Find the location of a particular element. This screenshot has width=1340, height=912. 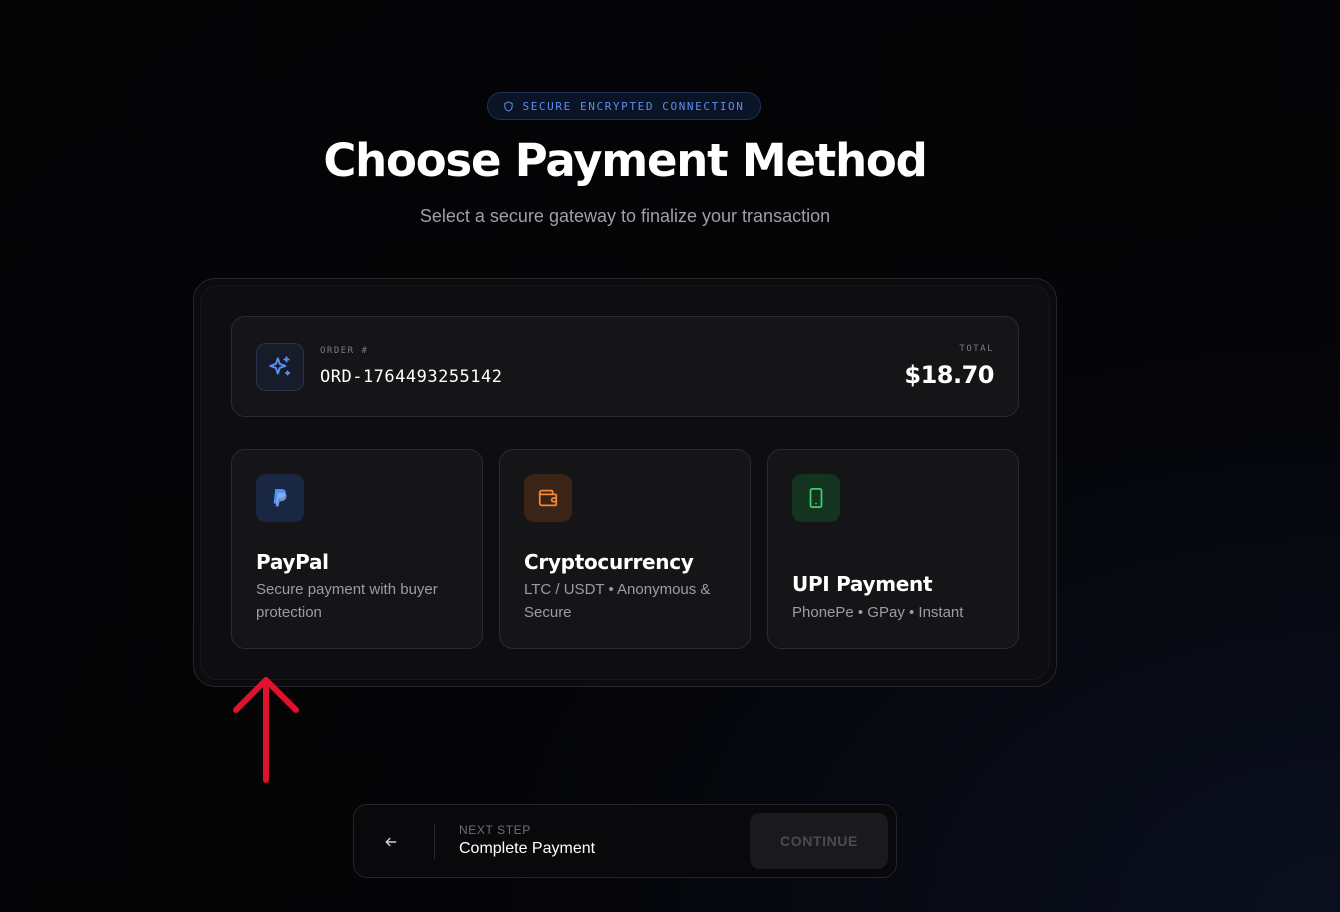

paypal-icon is located at coordinates (280, 498).